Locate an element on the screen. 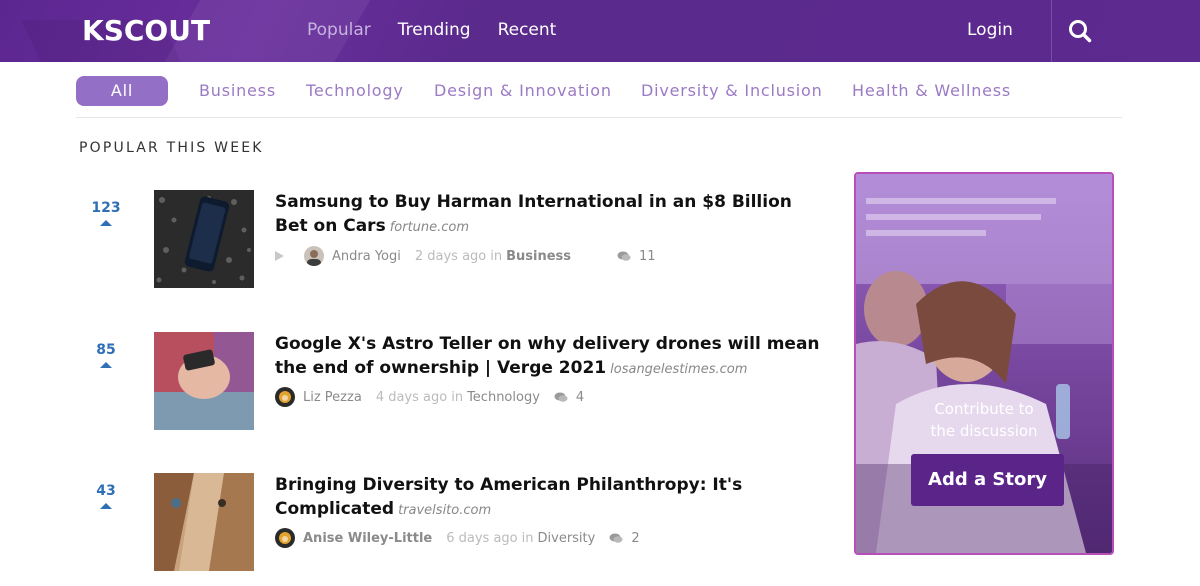 The height and width of the screenshot is (586, 1200). top-nav: Popular Trending Recent is located at coordinates (431, 30).